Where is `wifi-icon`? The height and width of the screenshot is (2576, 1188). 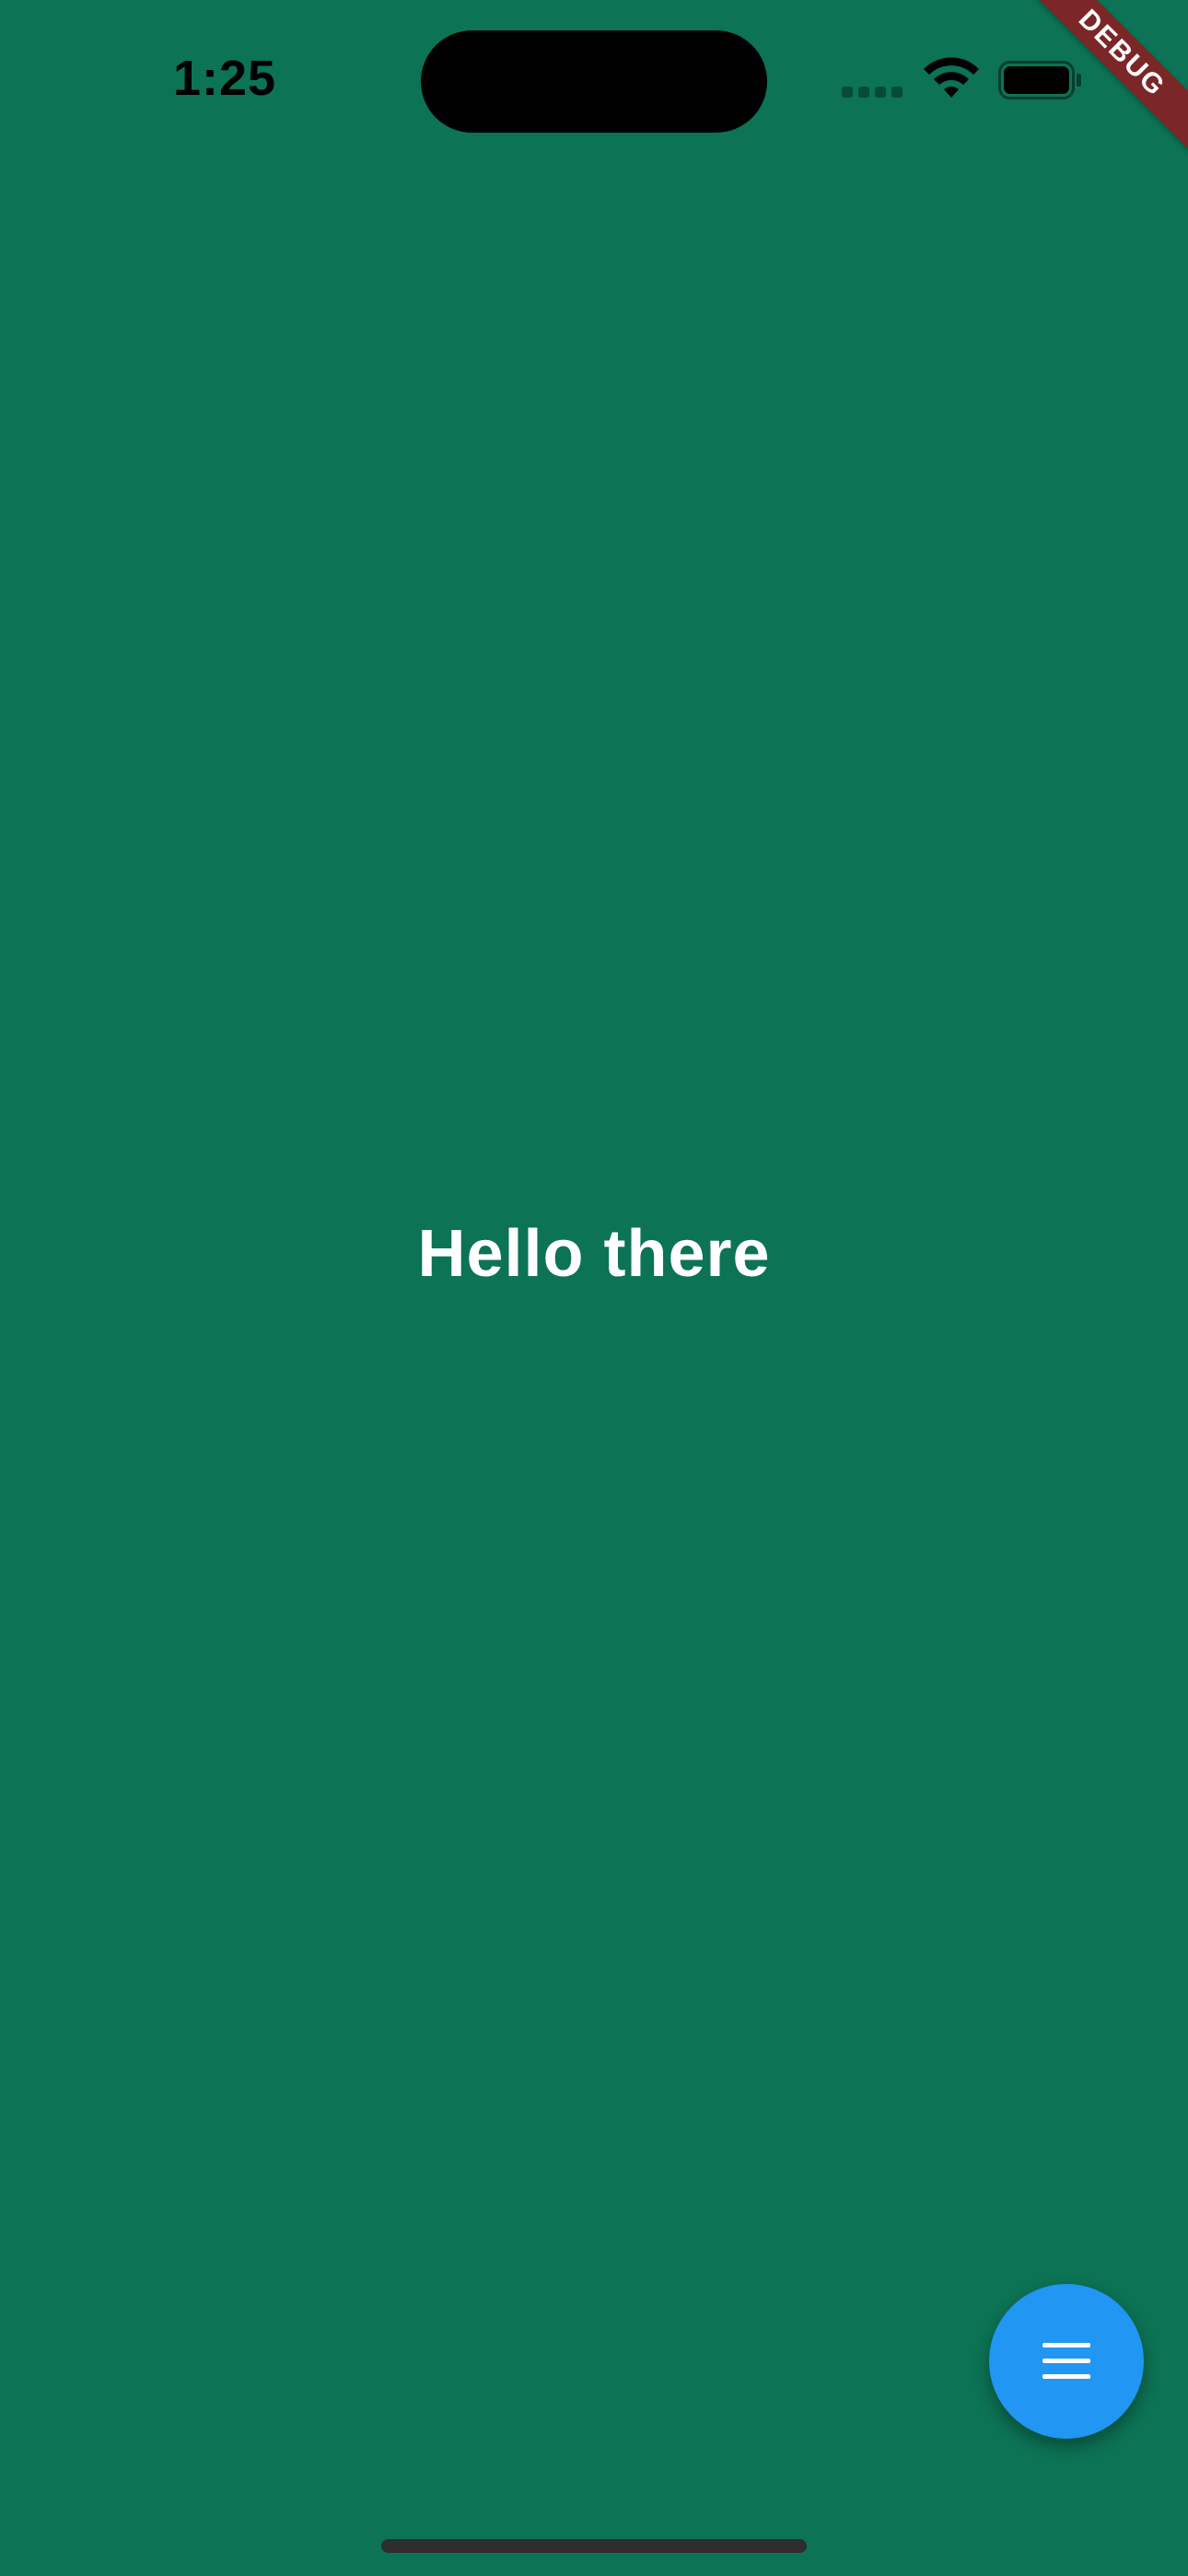
wifi-icon is located at coordinates (951, 79).